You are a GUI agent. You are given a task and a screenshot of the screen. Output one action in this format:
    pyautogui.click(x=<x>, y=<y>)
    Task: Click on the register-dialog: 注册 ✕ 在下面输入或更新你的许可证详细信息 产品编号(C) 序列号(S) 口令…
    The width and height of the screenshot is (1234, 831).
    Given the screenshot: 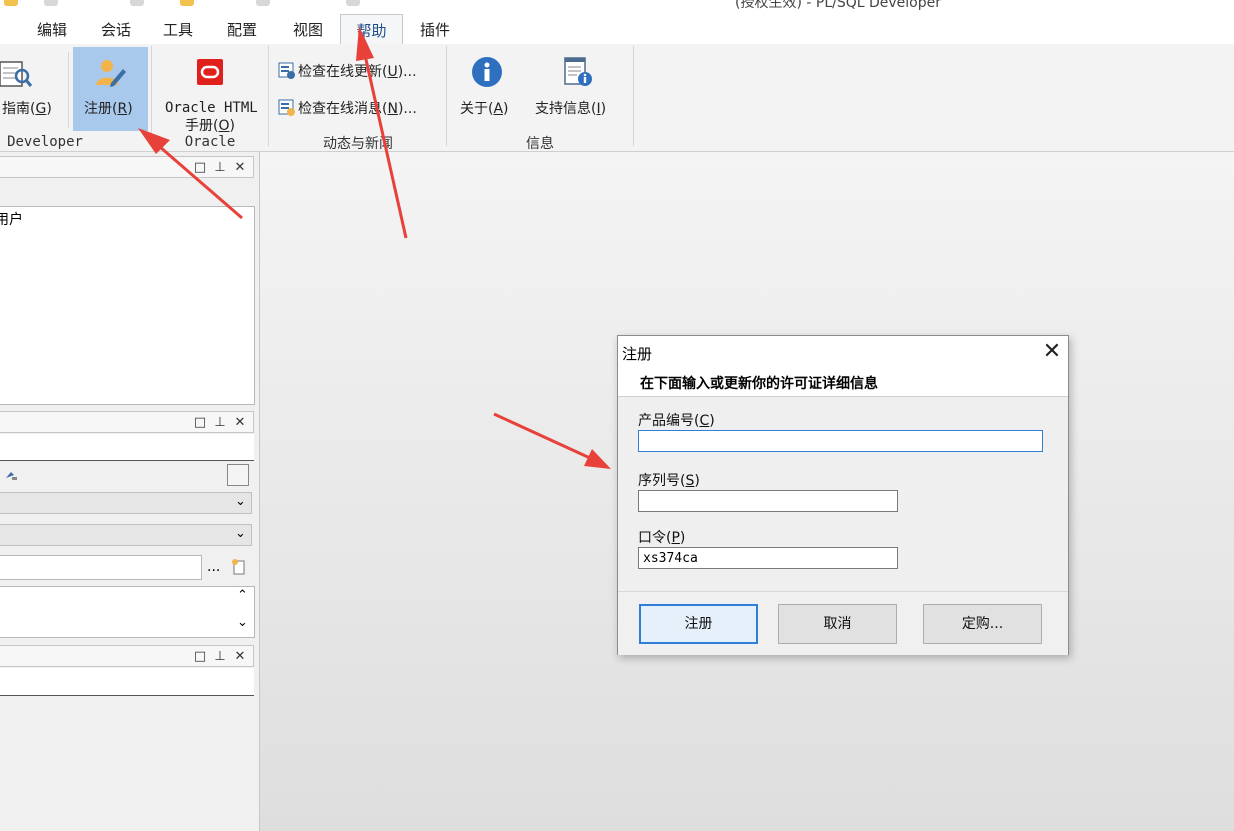 What is the action you would take?
    pyautogui.click(x=843, y=495)
    